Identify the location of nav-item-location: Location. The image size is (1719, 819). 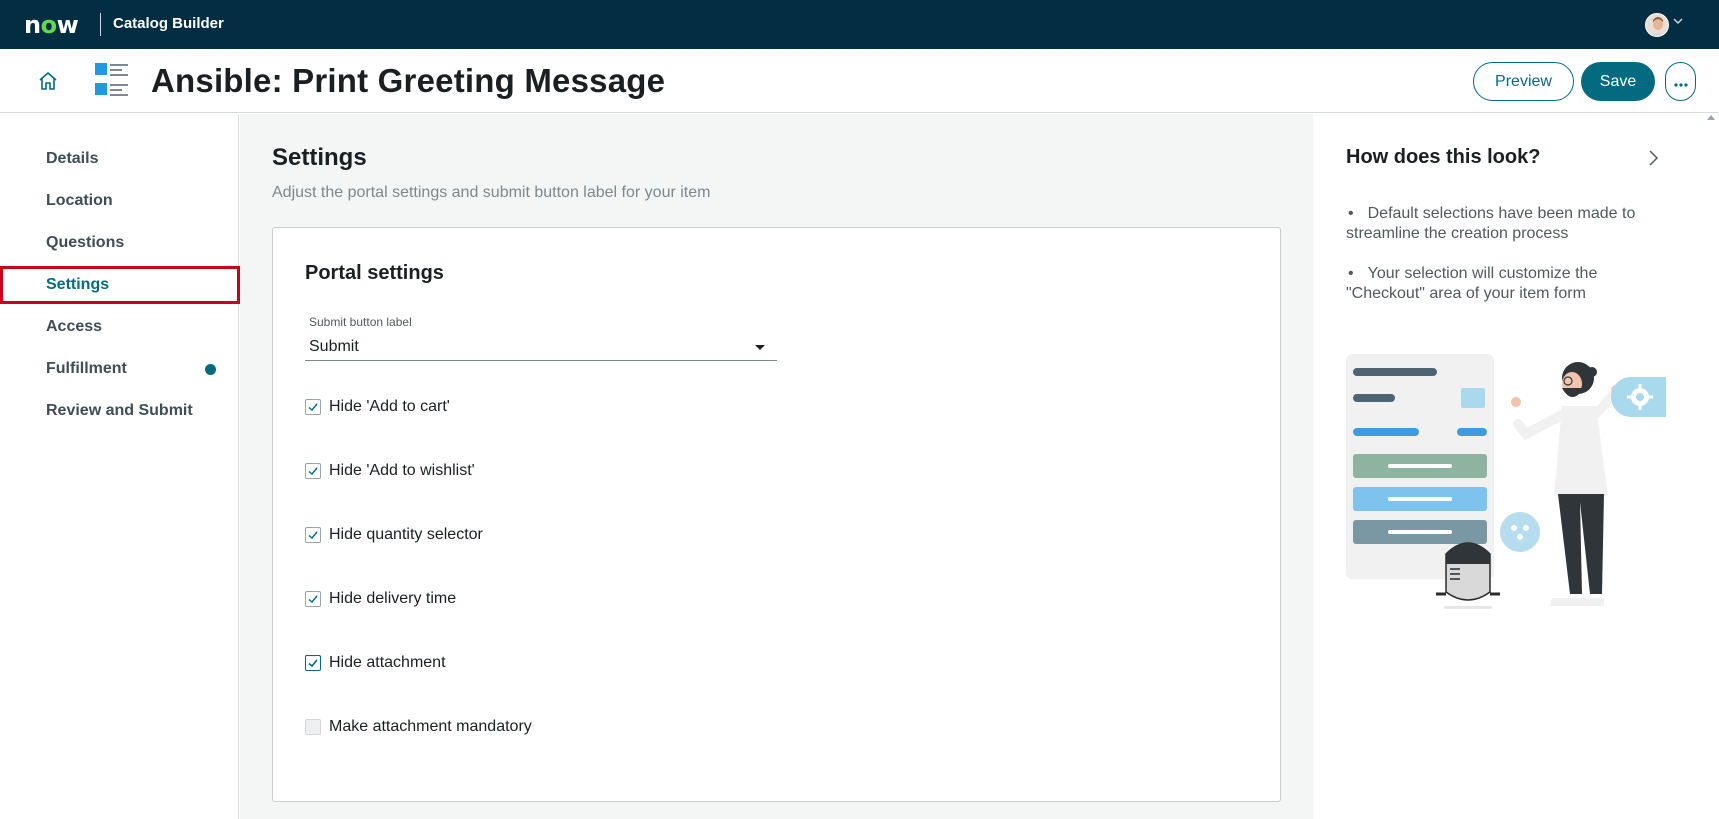
(119, 201).